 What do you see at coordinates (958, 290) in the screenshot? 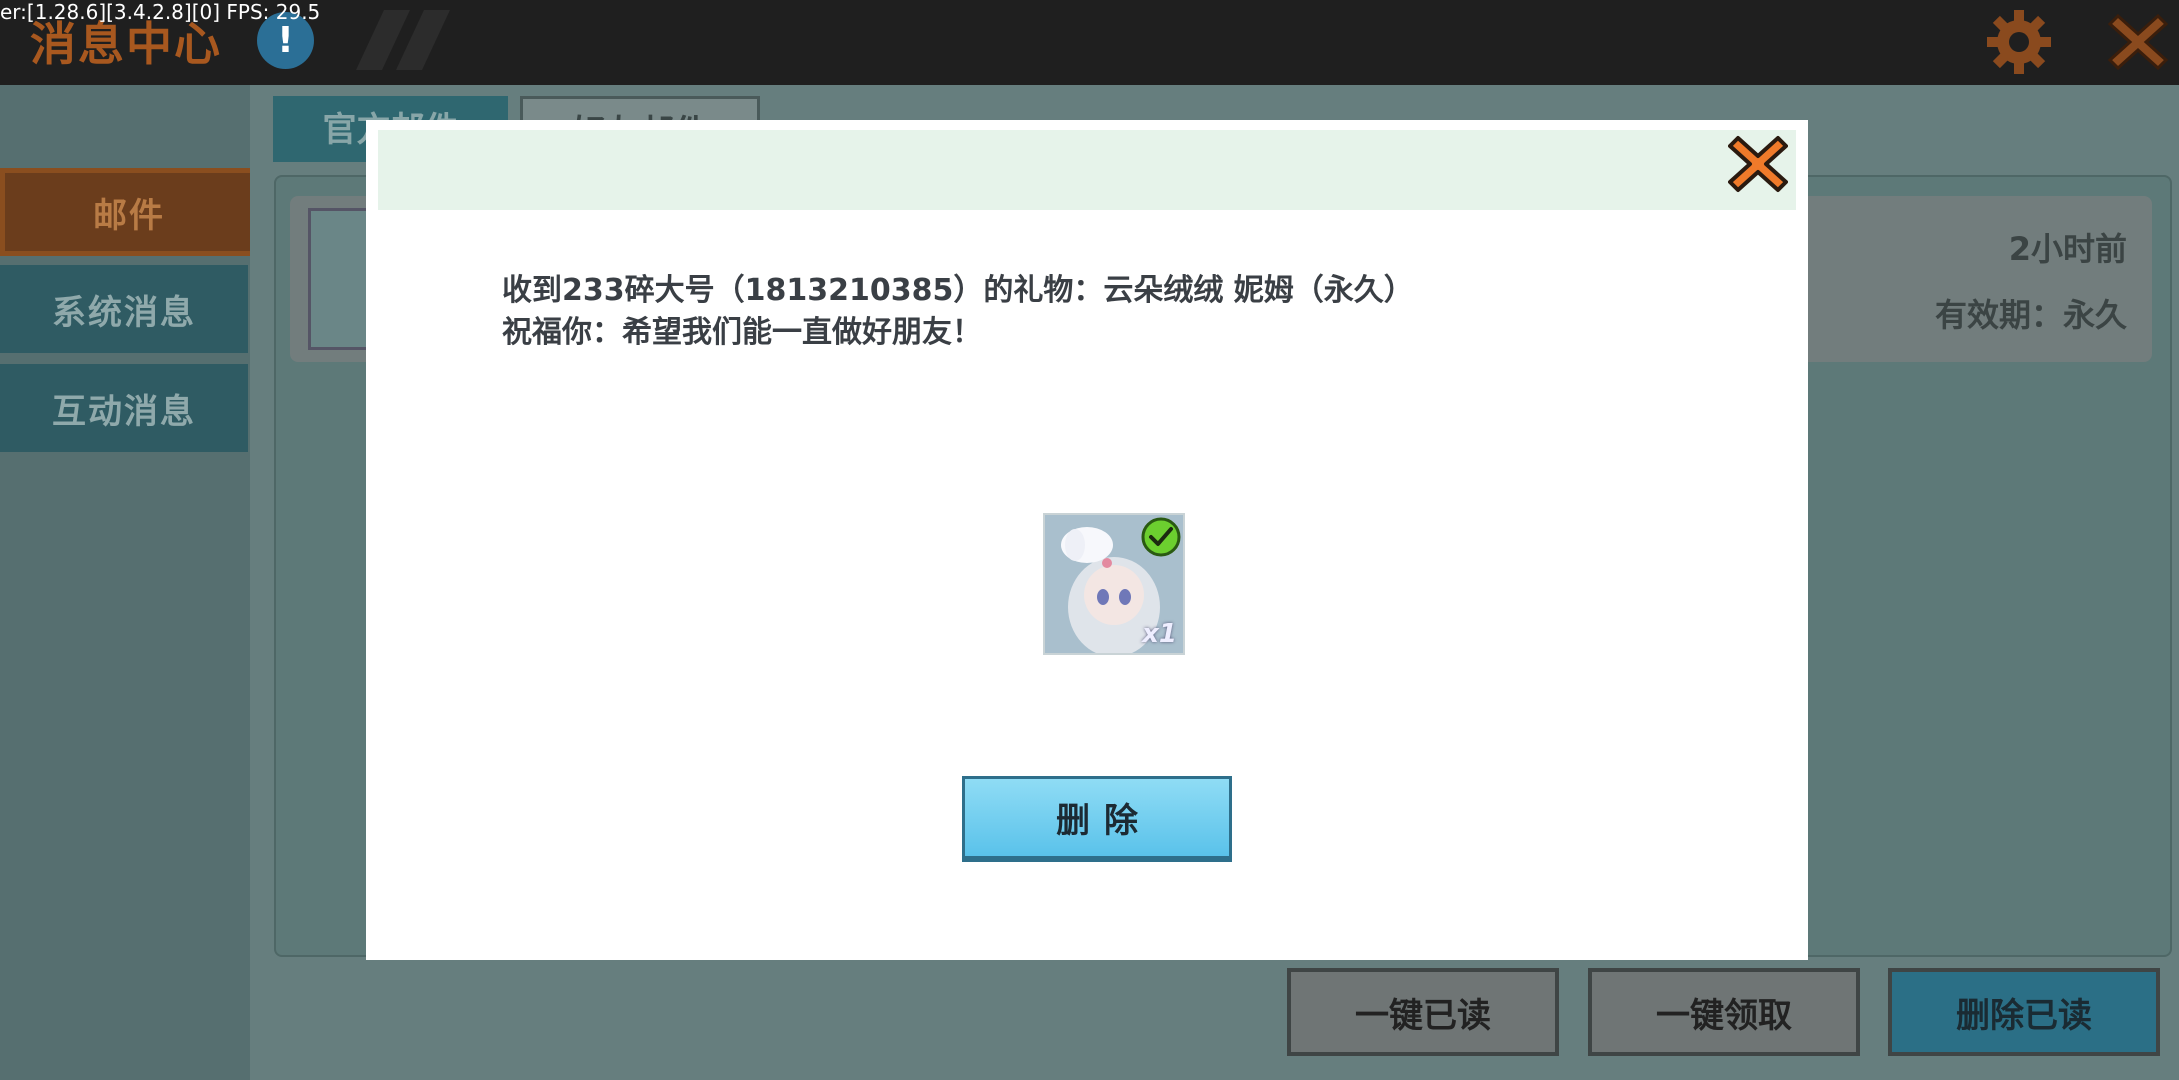
I see `message-line-gift: 收到233碎大号（1813210385）的礼物：云朵绒绒 妮姆（永久）` at bounding box center [958, 290].